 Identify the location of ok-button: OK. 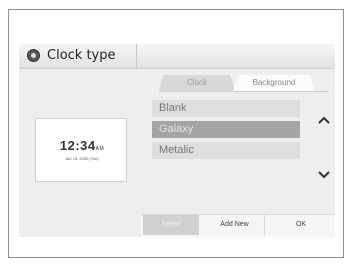
(301, 225).